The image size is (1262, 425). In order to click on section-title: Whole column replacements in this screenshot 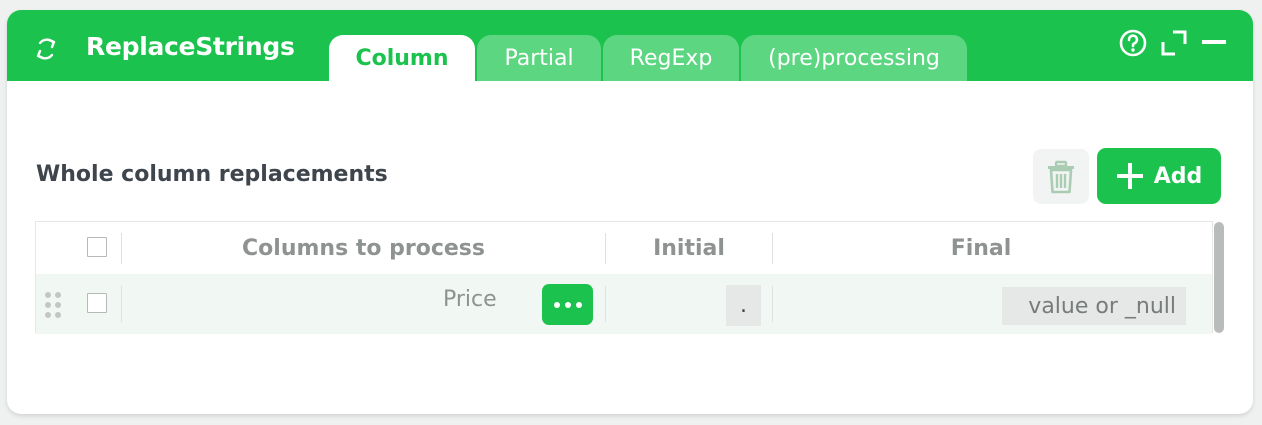, I will do `click(212, 174)`.